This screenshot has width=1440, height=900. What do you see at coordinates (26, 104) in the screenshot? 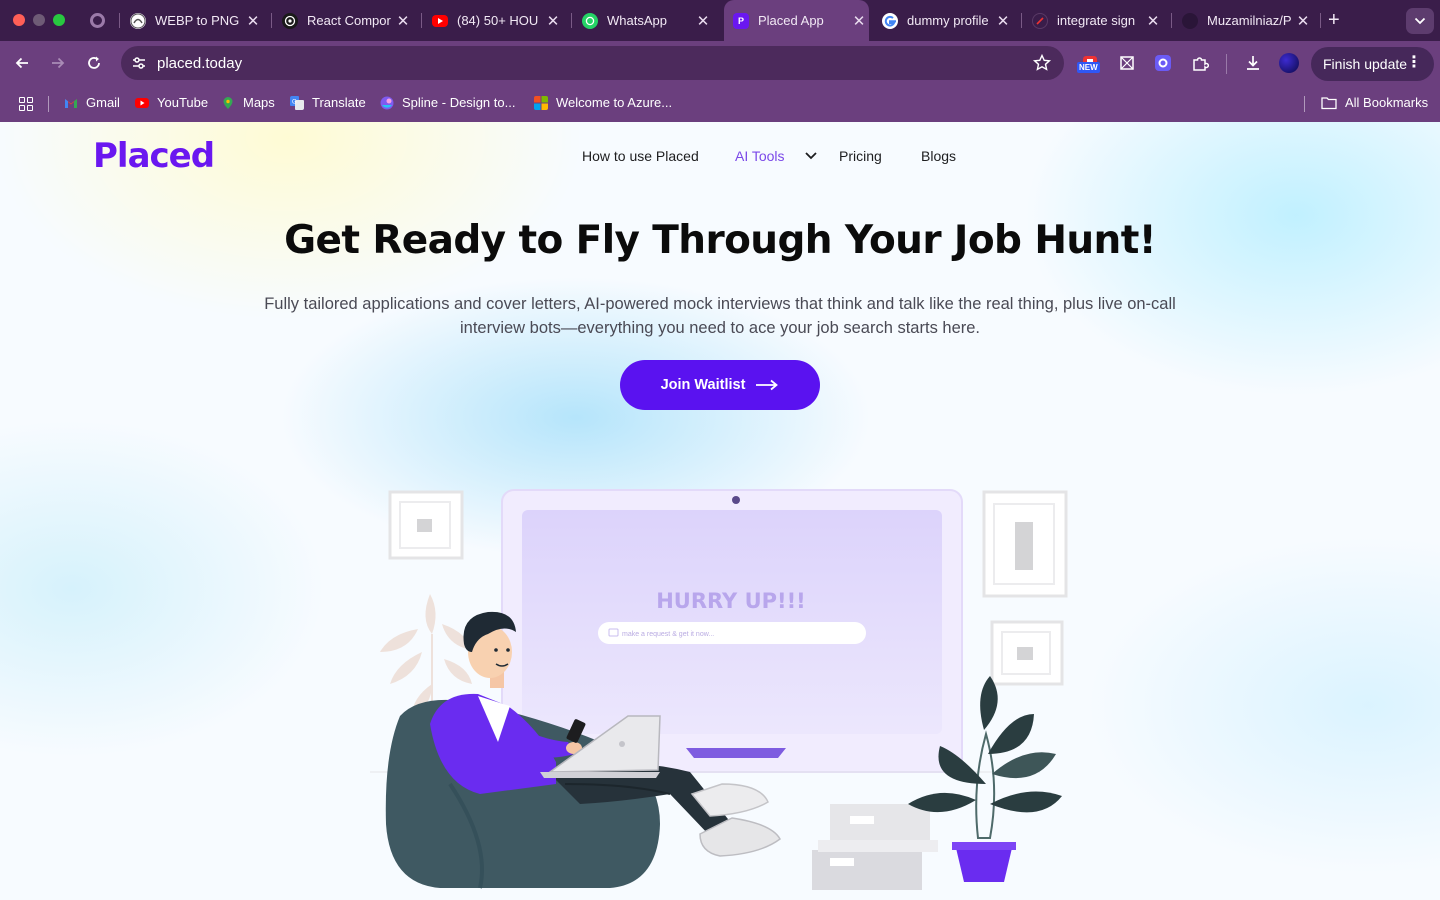
I see `apps-grid-icon` at bounding box center [26, 104].